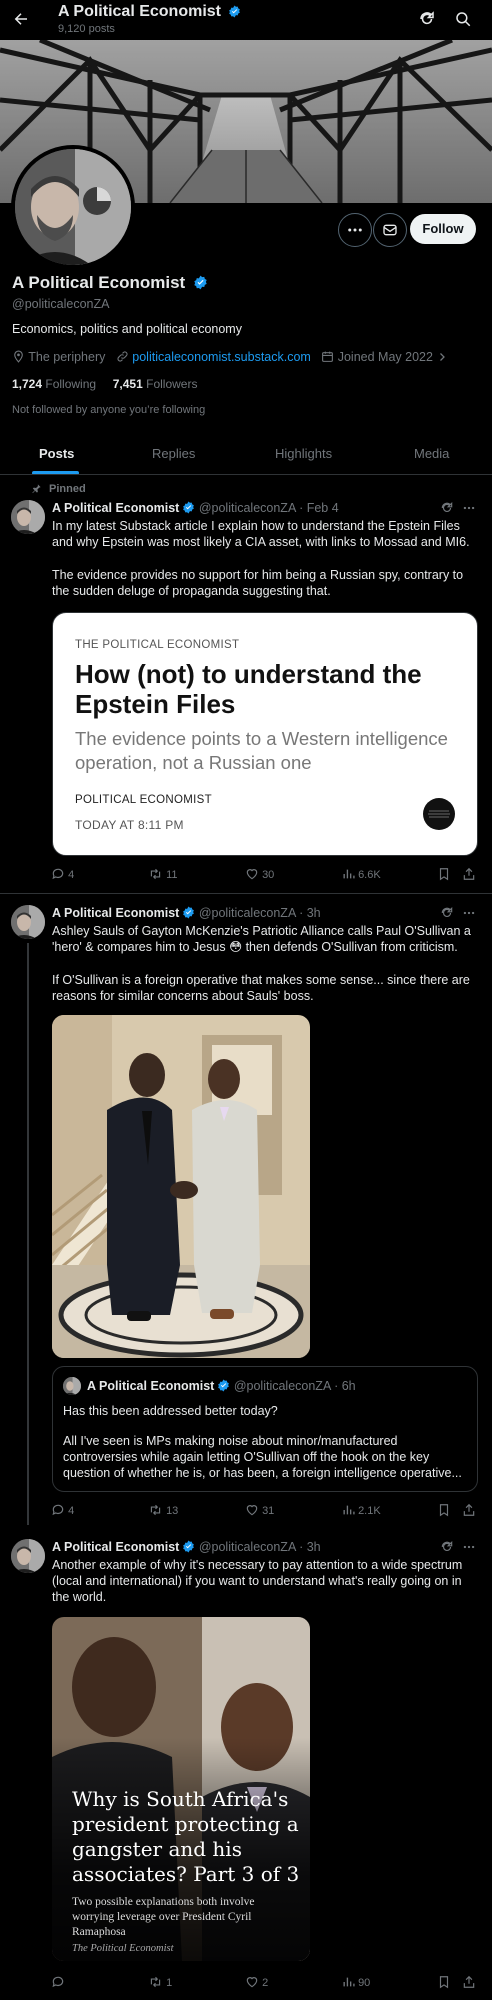  I want to click on like-count: 31, so click(268, 1511).